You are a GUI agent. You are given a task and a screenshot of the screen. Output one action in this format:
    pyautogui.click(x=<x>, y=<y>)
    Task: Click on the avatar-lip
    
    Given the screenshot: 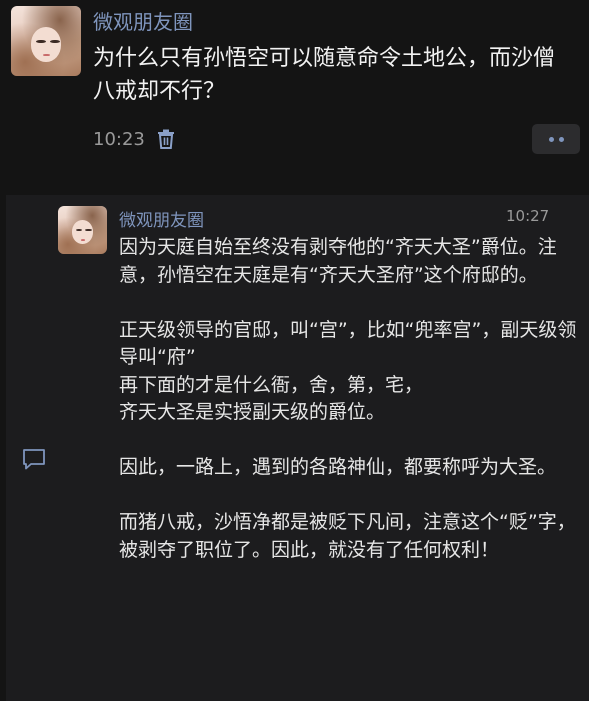 What is the action you would take?
    pyautogui.click(x=83, y=239)
    